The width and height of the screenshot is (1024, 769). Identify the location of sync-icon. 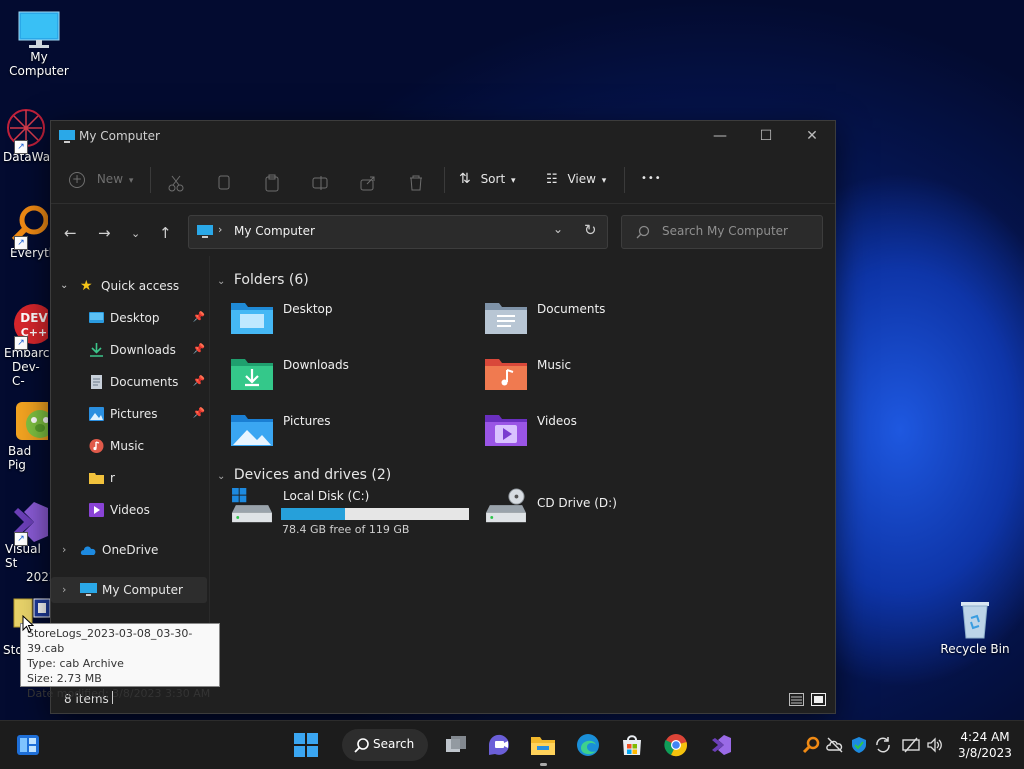
(883, 745).